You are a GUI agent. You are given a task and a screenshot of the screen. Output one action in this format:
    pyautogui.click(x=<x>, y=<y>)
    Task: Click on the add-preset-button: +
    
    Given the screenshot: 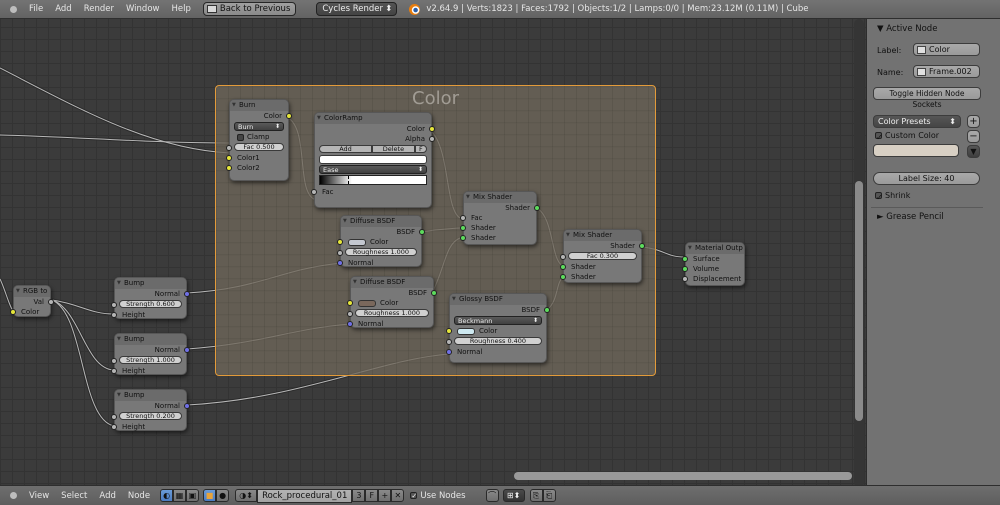 What is the action you would take?
    pyautogui.click(x=973, y=121)
    